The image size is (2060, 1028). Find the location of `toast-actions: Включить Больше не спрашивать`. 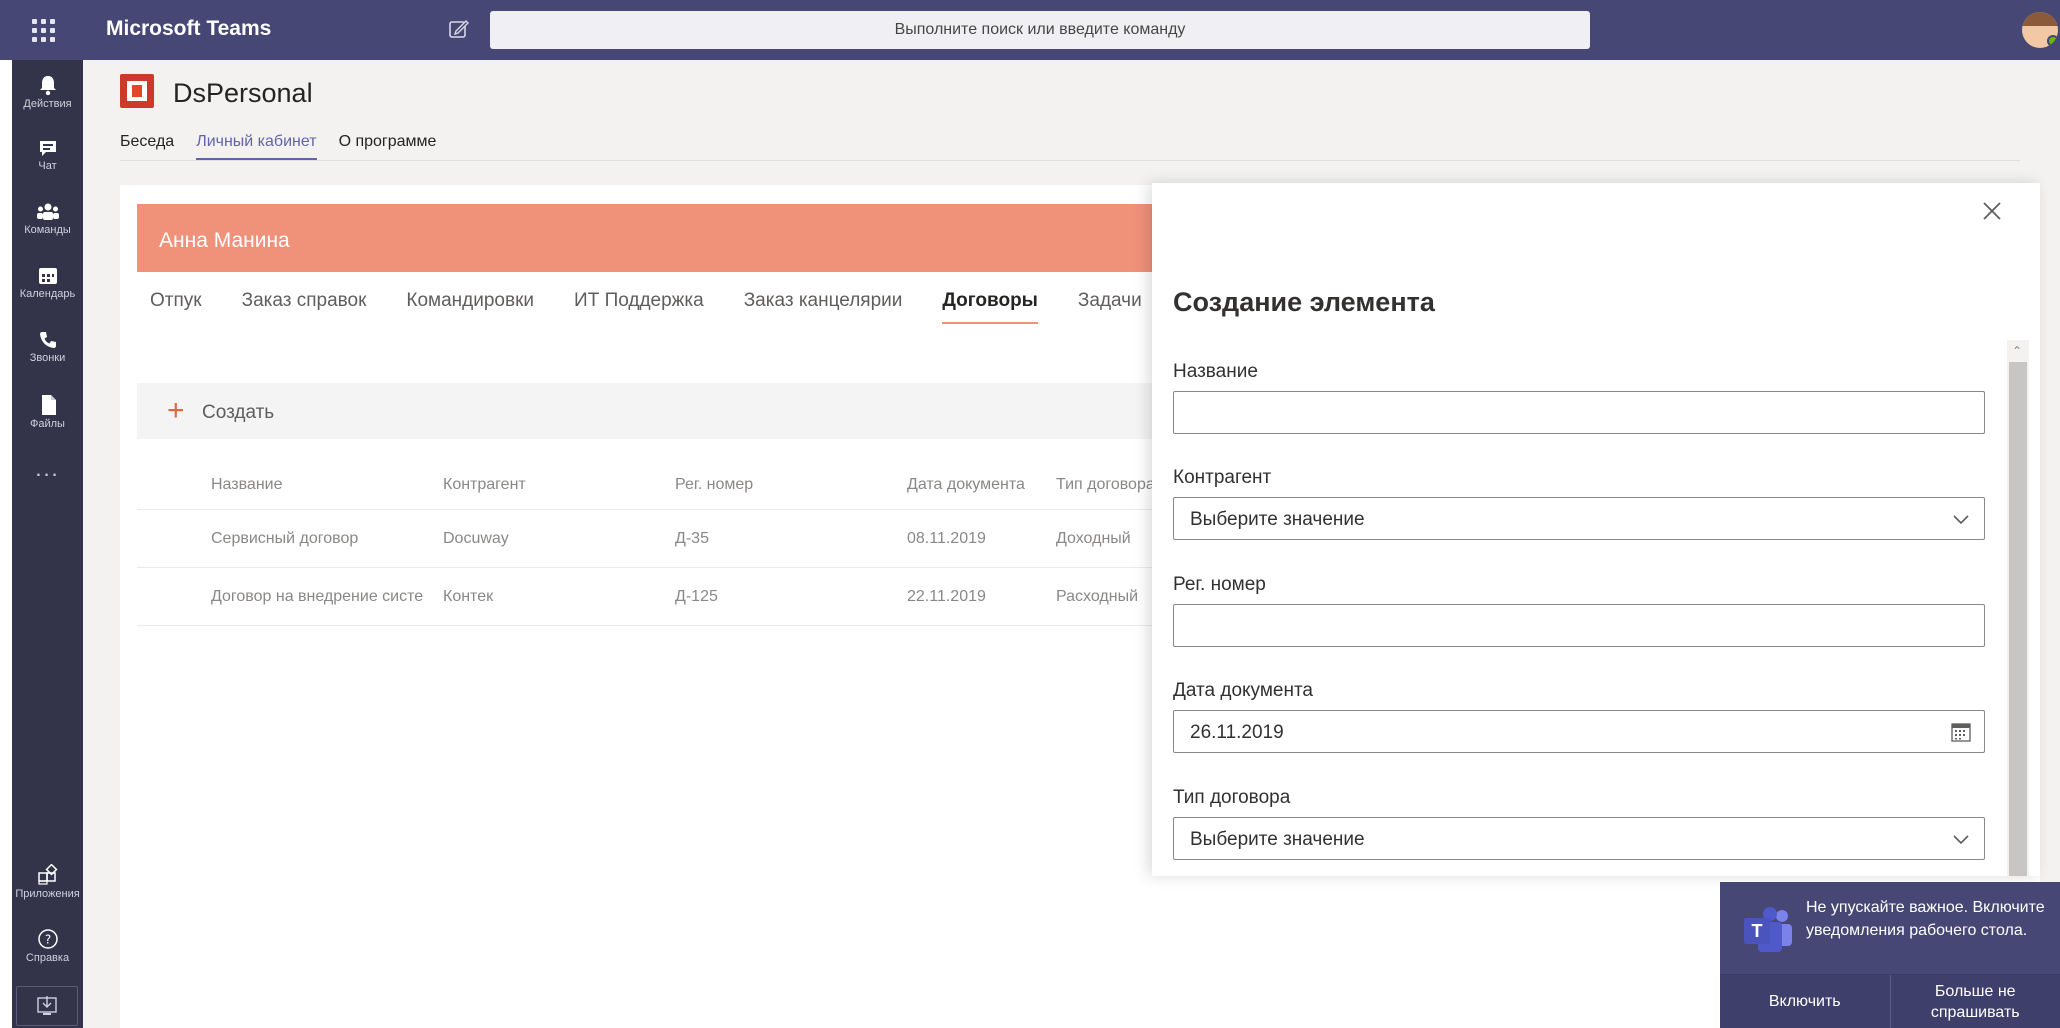

toast-actions: Включить Больше не спрашивать is located at coordinates (1890, 1001).